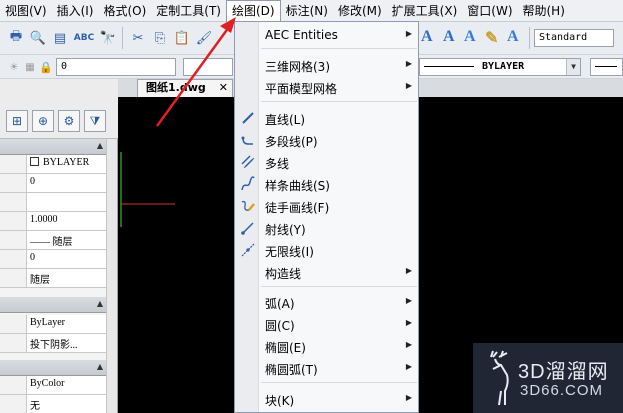 The image size is (623, 413). Describe the element at coordinates (563, 37) in the screenshot. I see `text-style-value: Standard` at that location.